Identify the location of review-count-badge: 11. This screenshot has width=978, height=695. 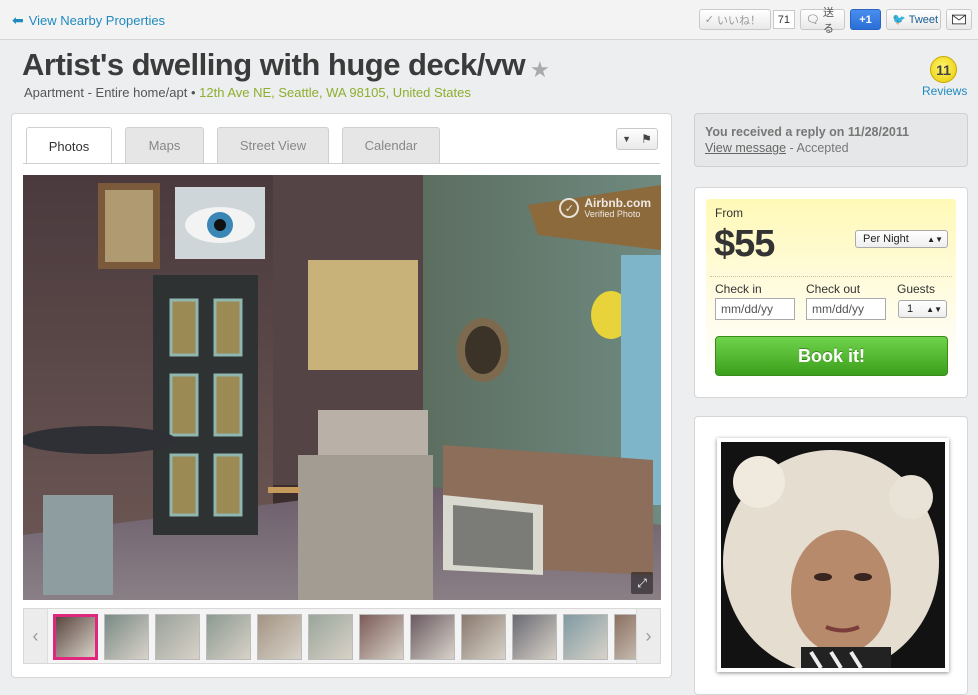
(943, 69).